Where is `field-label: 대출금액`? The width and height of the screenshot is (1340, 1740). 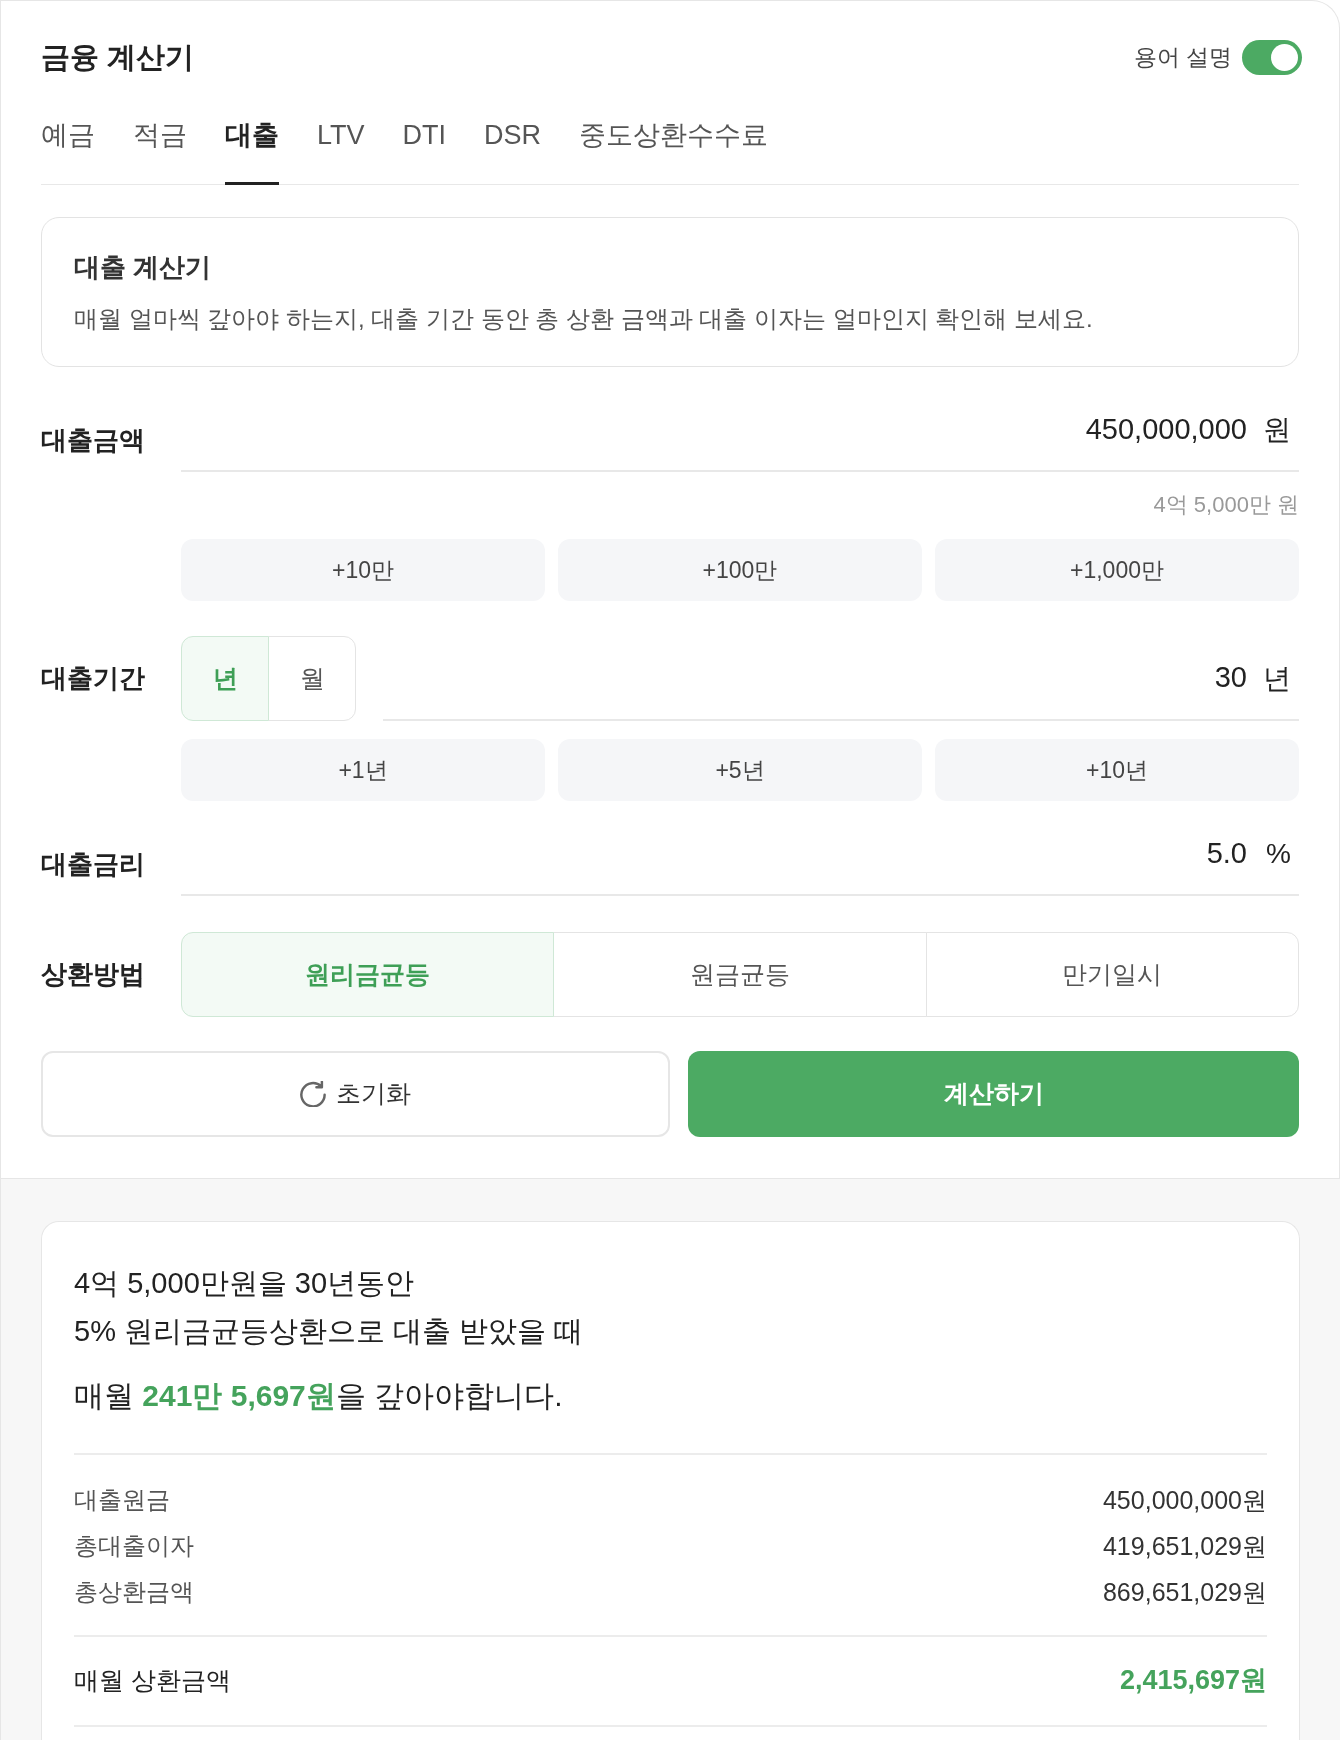
field-label: 대출금액 is located at coordinates (93, 440).